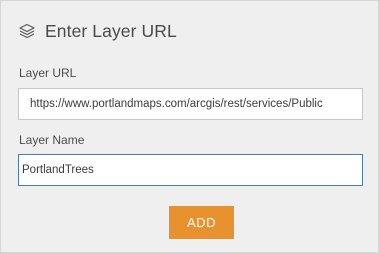 Image resolution: width=379 pixels, height=253 pixels. I want to click on panel-title: Enter Layer URL, so click(111, 30).